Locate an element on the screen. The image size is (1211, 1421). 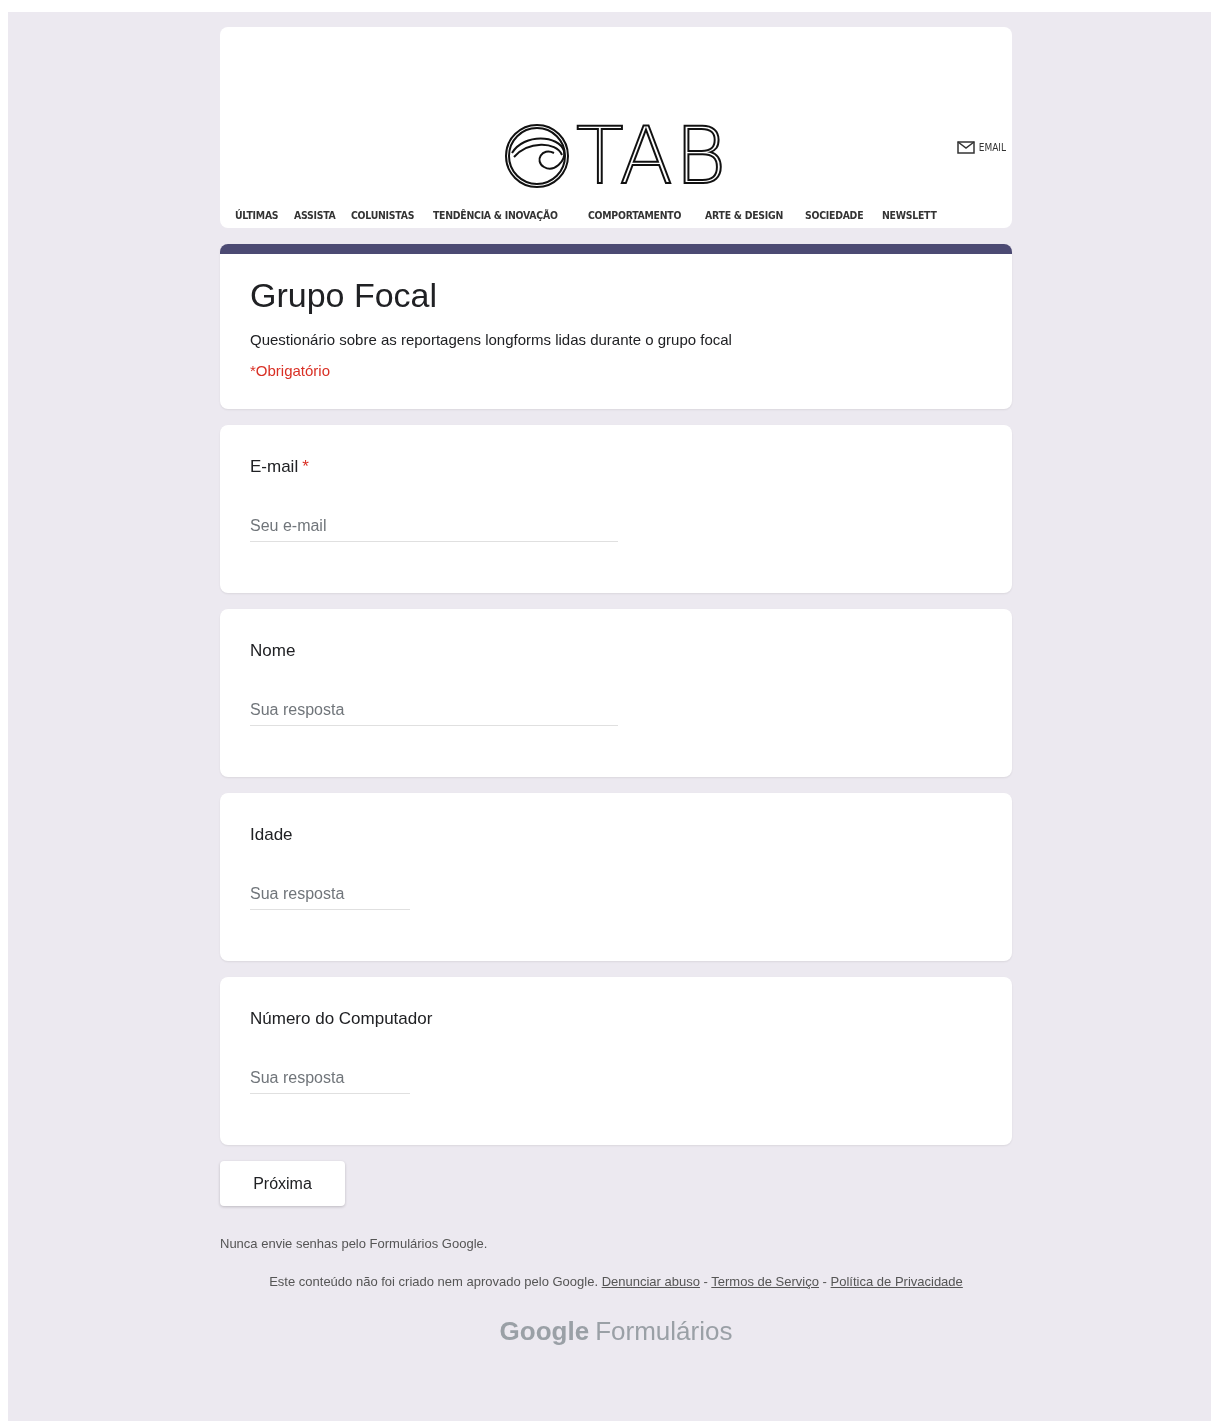
question-text: Nome is located at coordinates (273, 650).